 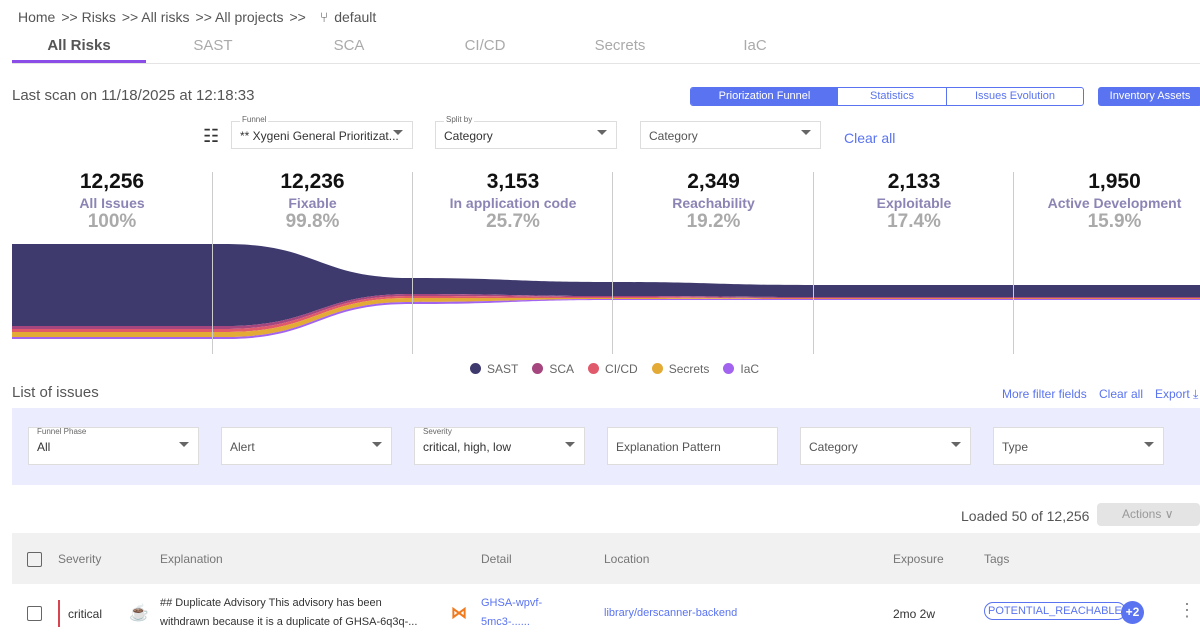 What do you see at coordinates (996, 559) in the screenshot?
I see `col-tags: Tags` at bounding box center [996, 559].